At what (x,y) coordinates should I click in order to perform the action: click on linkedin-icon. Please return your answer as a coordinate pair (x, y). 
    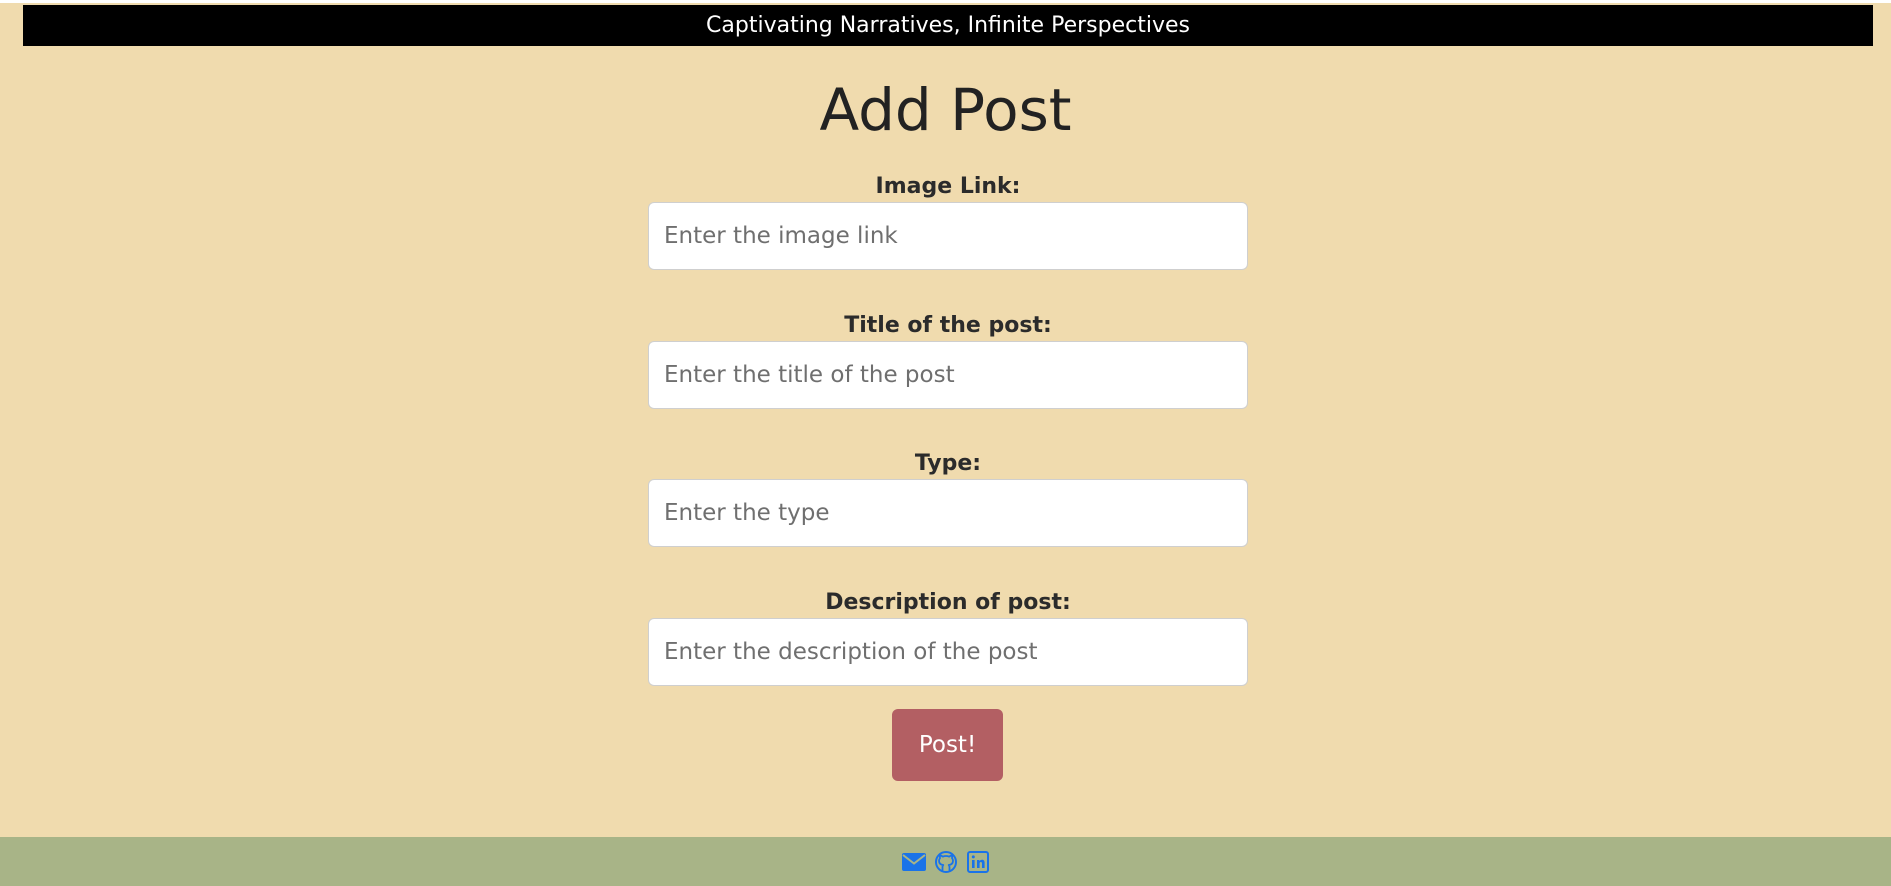
    Looking at the image, I should click on (978, 862).